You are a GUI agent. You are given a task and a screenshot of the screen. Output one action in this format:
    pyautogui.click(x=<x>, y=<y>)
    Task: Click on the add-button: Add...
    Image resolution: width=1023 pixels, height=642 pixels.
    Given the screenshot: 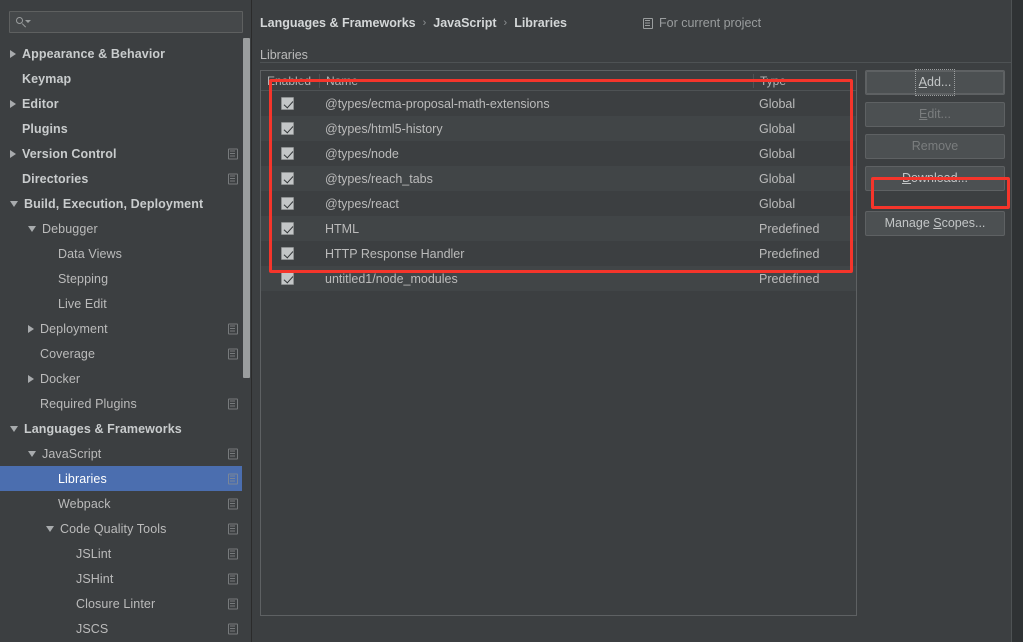 What is the action you would take?
    pyautogui.click(x=935, y=82)
    